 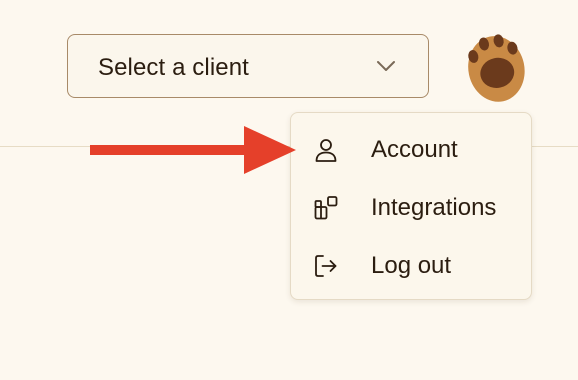 What do you see at coordinates (193, 150) in the screenshot?
I see `arrow-right-icon` at bounding box center [193, 150].